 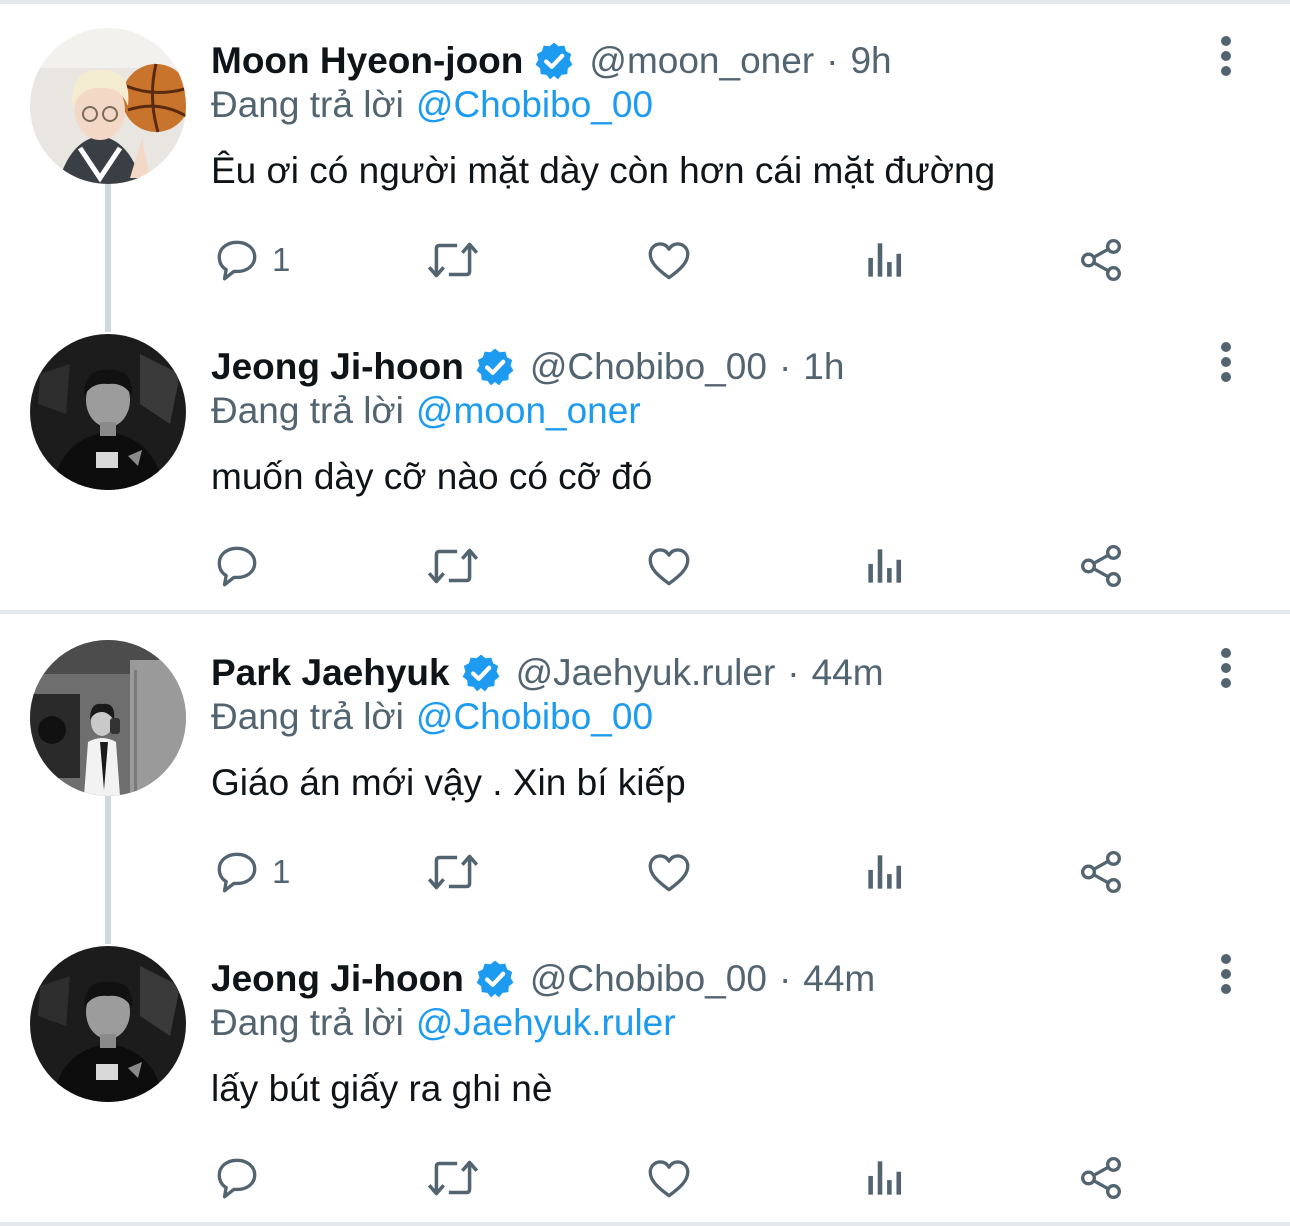 I want to click on replying-to: Đang trả lời @Jaehyuk.ruler, so click(x=443, y=1023).